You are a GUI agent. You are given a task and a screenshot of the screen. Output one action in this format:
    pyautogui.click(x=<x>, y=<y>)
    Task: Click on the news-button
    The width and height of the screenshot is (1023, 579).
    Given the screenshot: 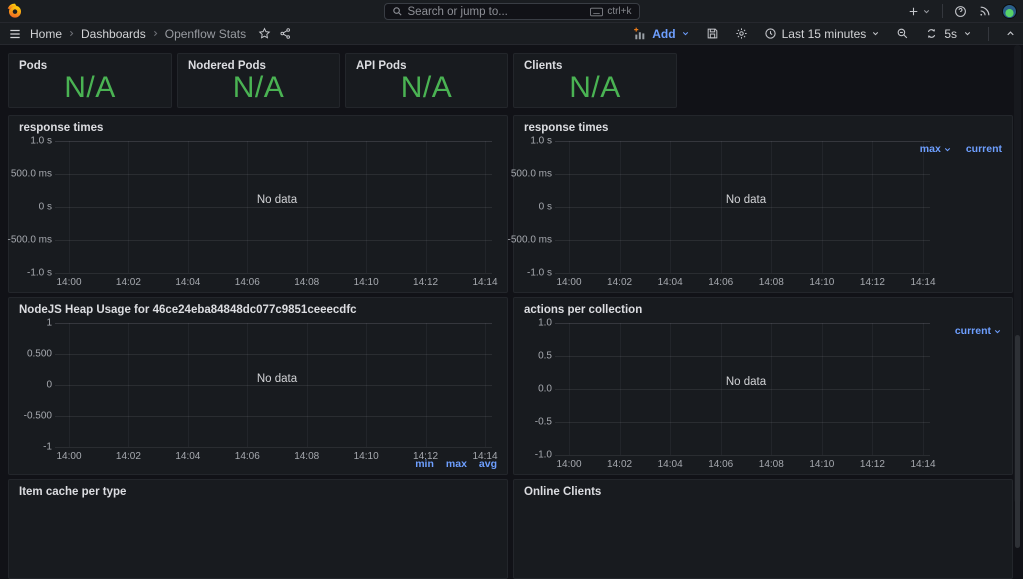 What is the action you would take?
    pyautogui.click(x=984, y=11)
    